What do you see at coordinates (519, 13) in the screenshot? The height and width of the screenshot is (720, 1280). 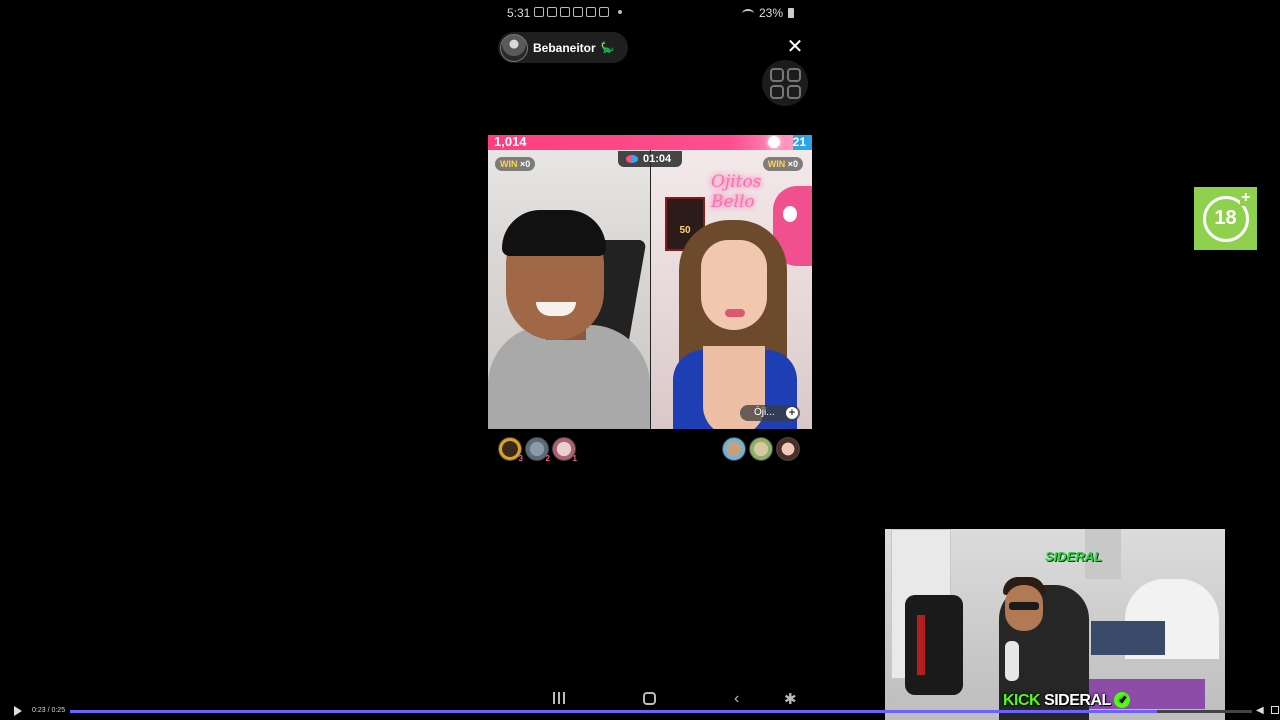 I see `status-time: 5:31` at bounding box center [519, 13].